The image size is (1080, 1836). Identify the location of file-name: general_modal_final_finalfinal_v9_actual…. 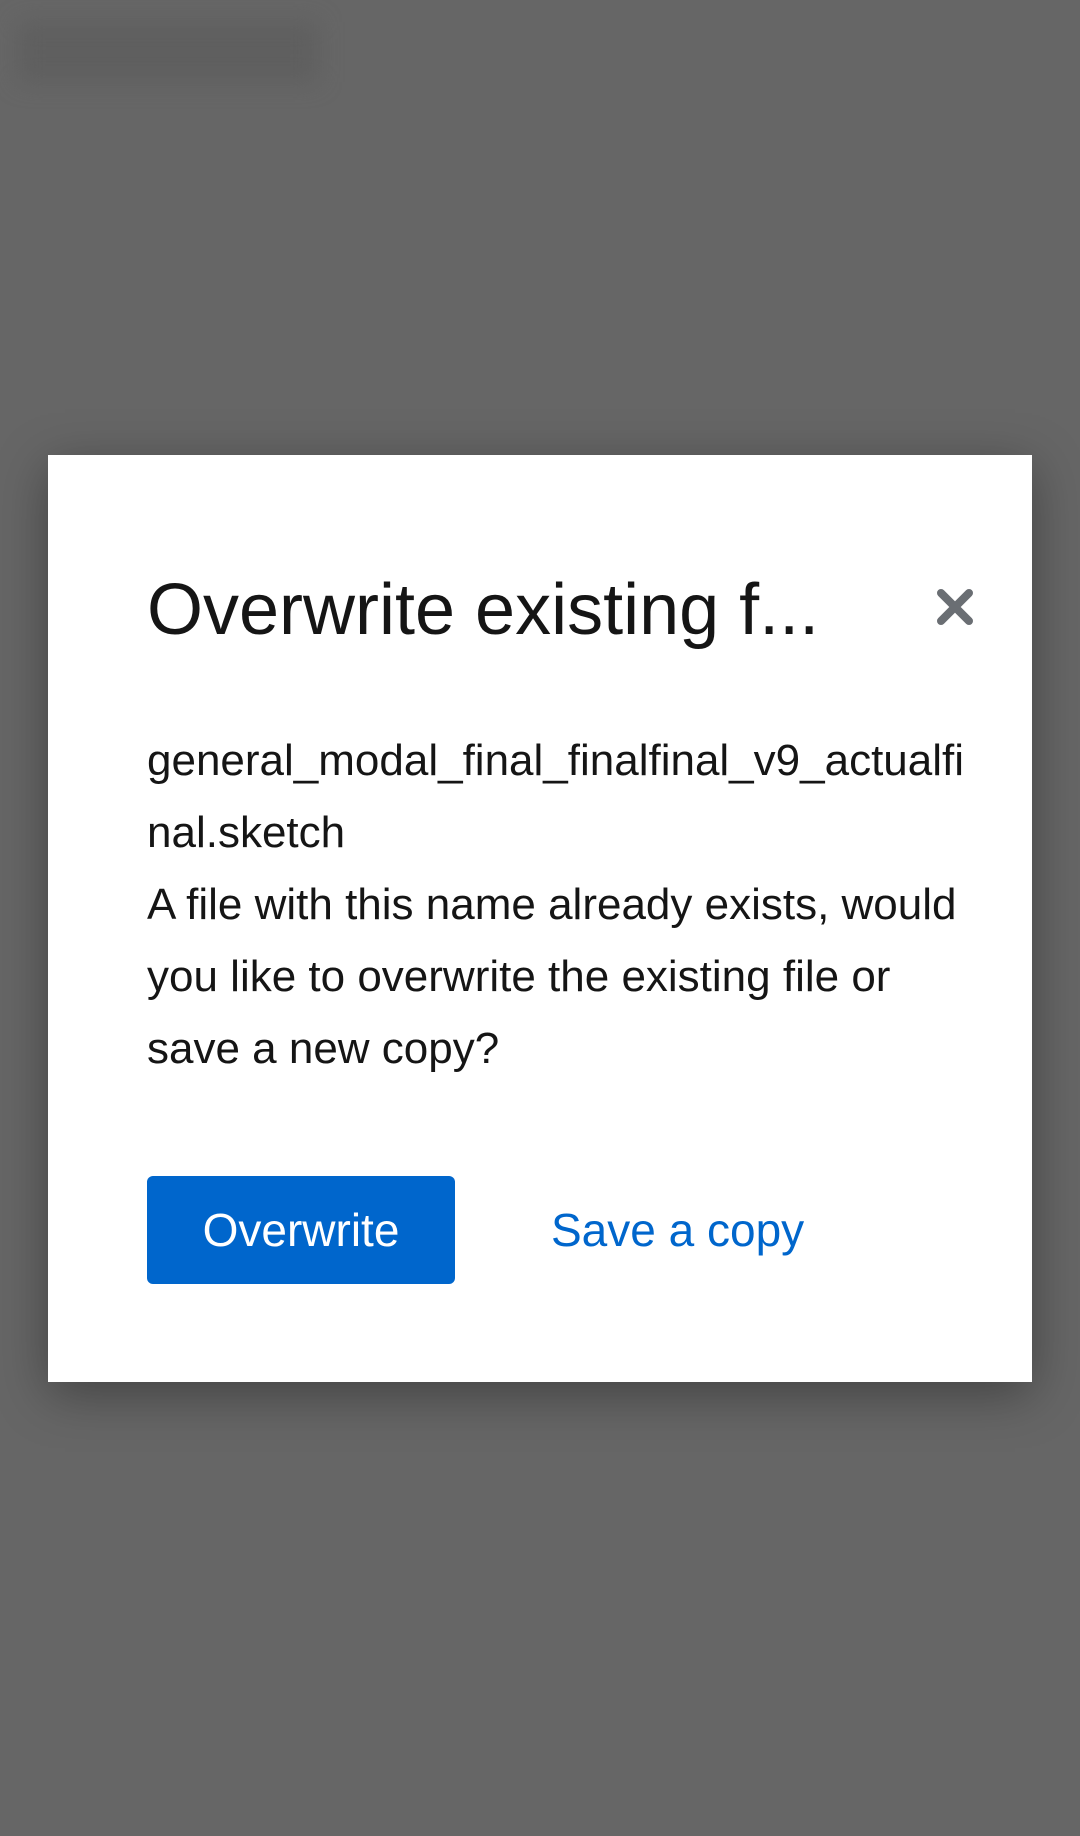
(556, 796).